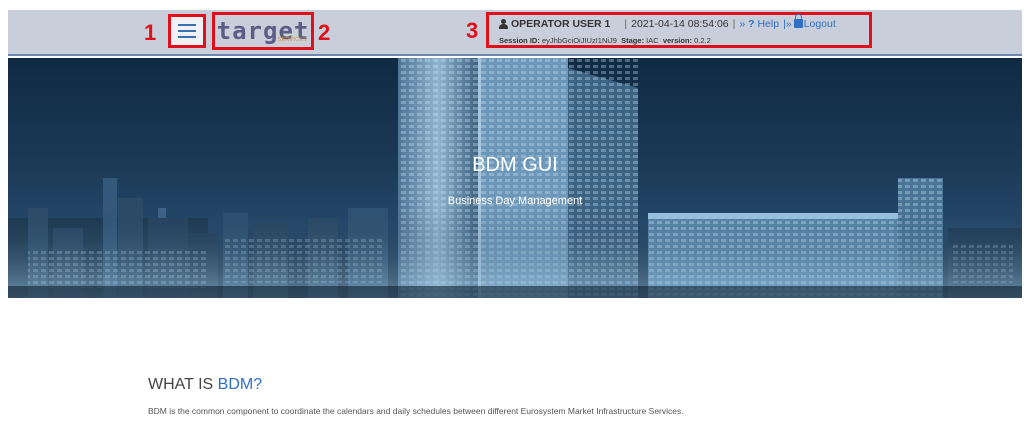  What do you see at coordinates (677, 40) in the screenshot?
I see `version-label: version:` at bounding box center [677, 40].